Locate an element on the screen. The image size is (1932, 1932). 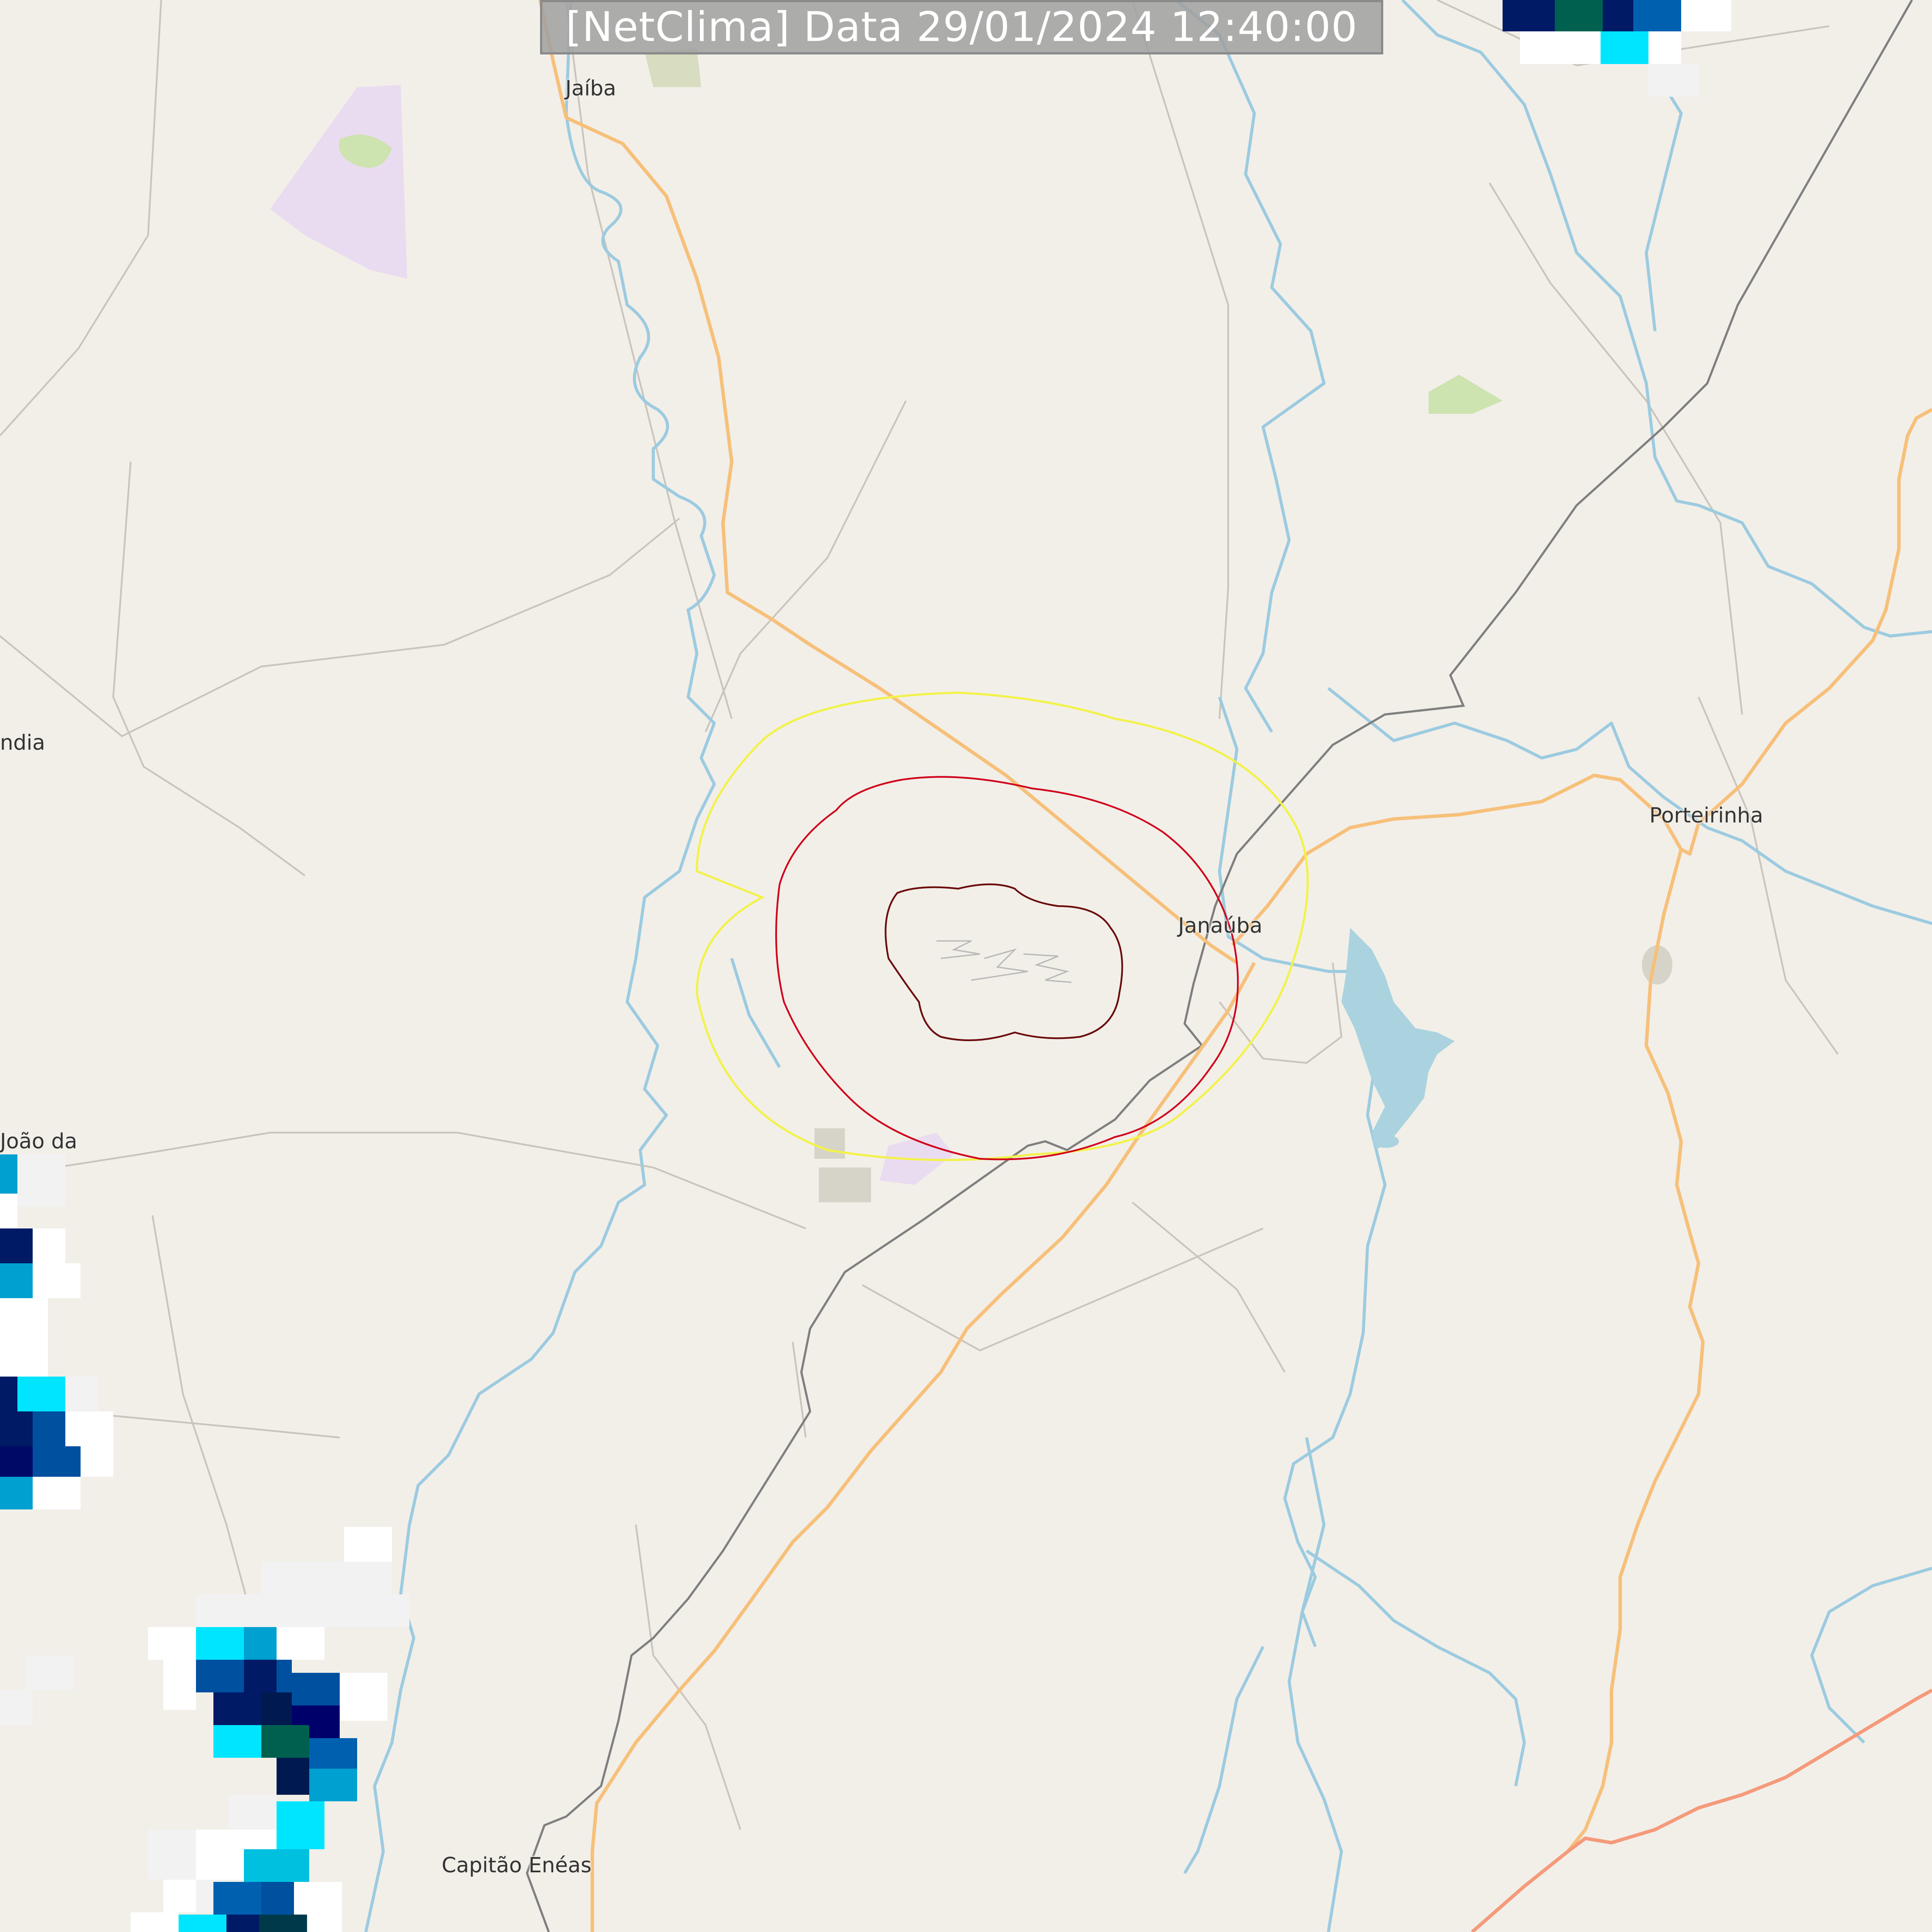
title-text: [NetClima] Data 29/01/2024 12:40:00 is located at coordinates (962, 27).